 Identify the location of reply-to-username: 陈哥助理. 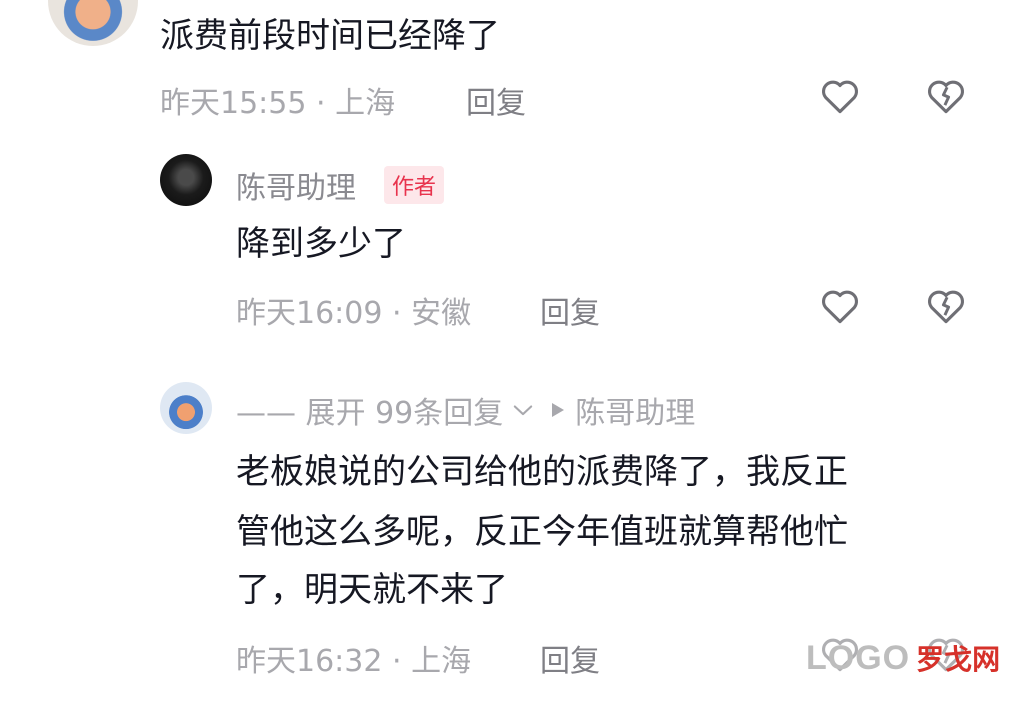
(635, 410).